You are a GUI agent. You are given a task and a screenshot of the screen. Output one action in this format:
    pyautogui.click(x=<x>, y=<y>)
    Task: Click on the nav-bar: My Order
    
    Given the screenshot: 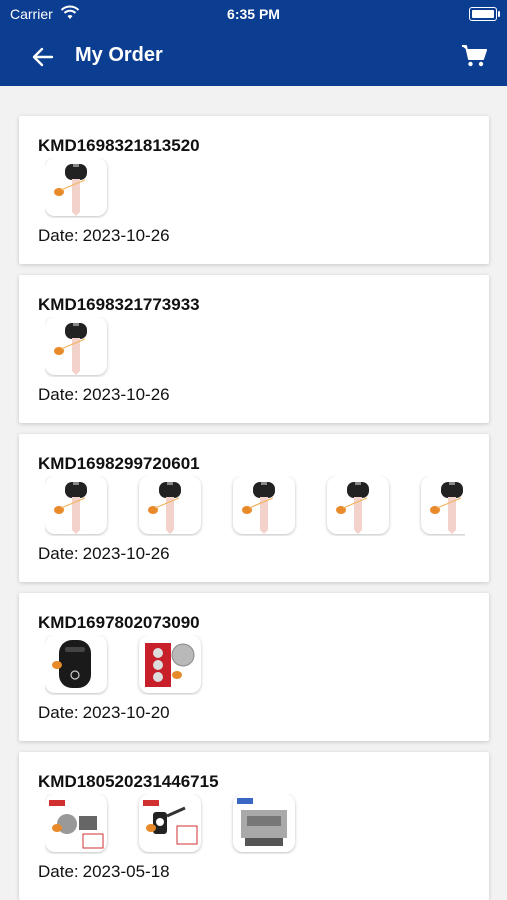 What is the action you would take?
    pyautogui.click(x=253, y=57)
    